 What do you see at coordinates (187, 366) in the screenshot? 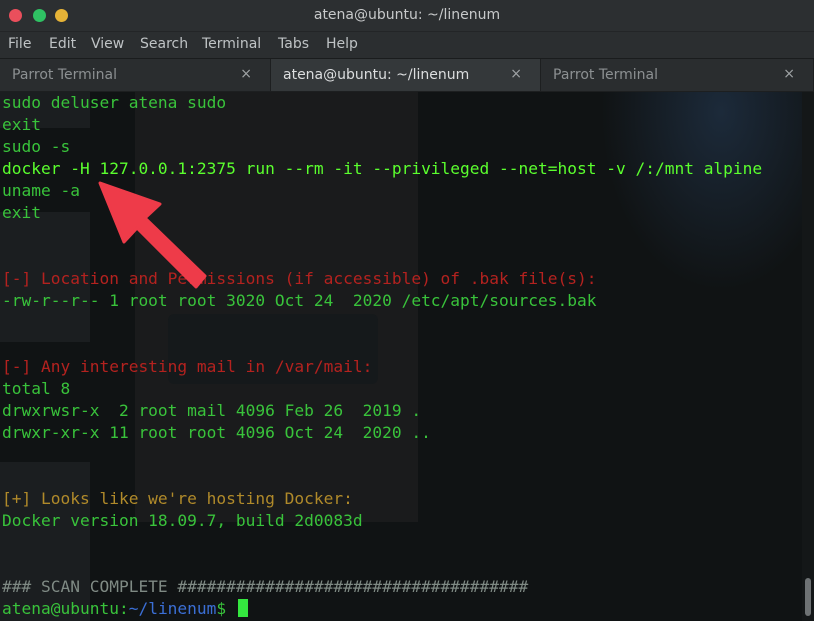
I see `terminal-section-header: [-] Any interesting mail in /var/mail:` at bounding box center [187, 366].